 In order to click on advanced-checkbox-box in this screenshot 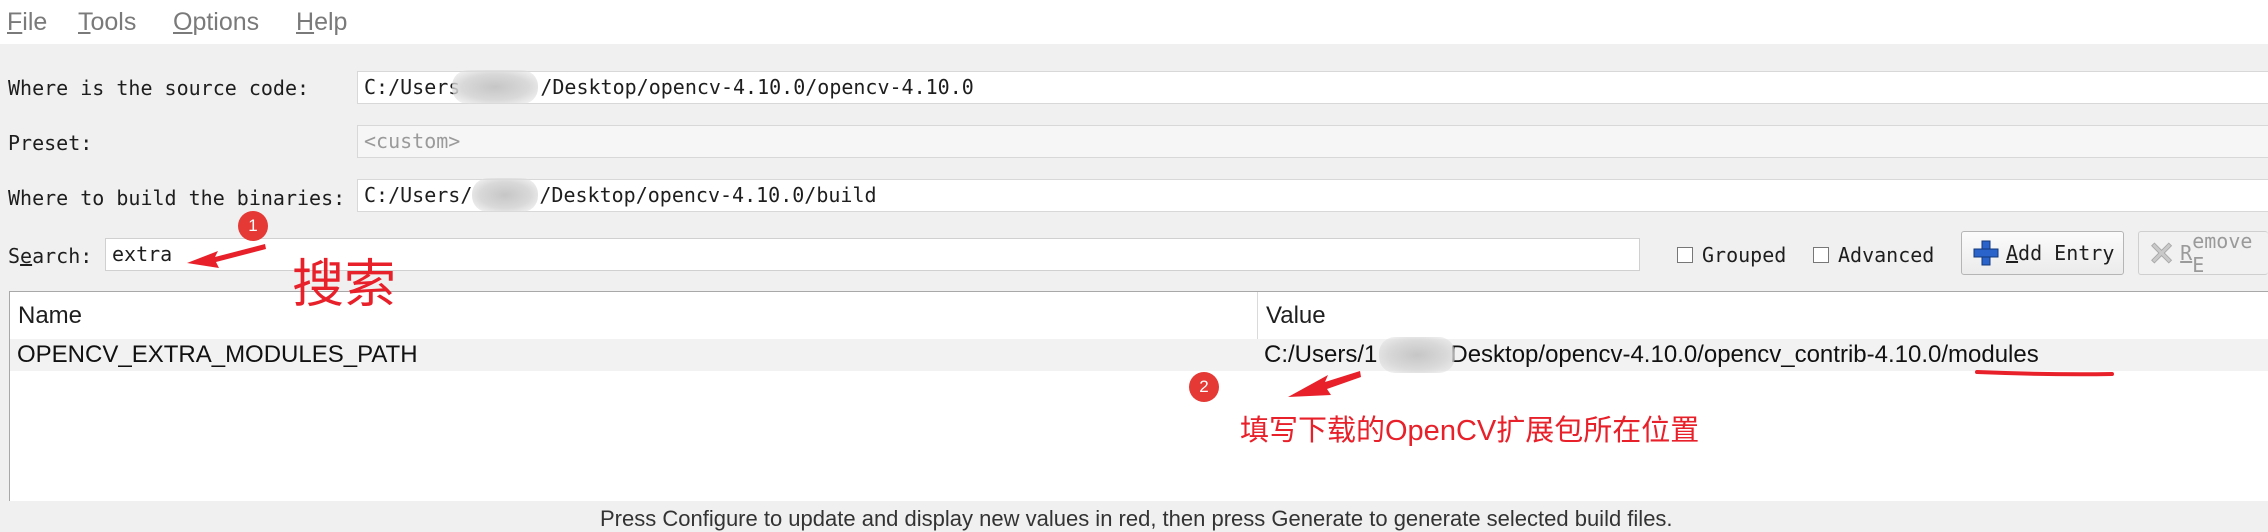, I will do `click(1821, 255)`.